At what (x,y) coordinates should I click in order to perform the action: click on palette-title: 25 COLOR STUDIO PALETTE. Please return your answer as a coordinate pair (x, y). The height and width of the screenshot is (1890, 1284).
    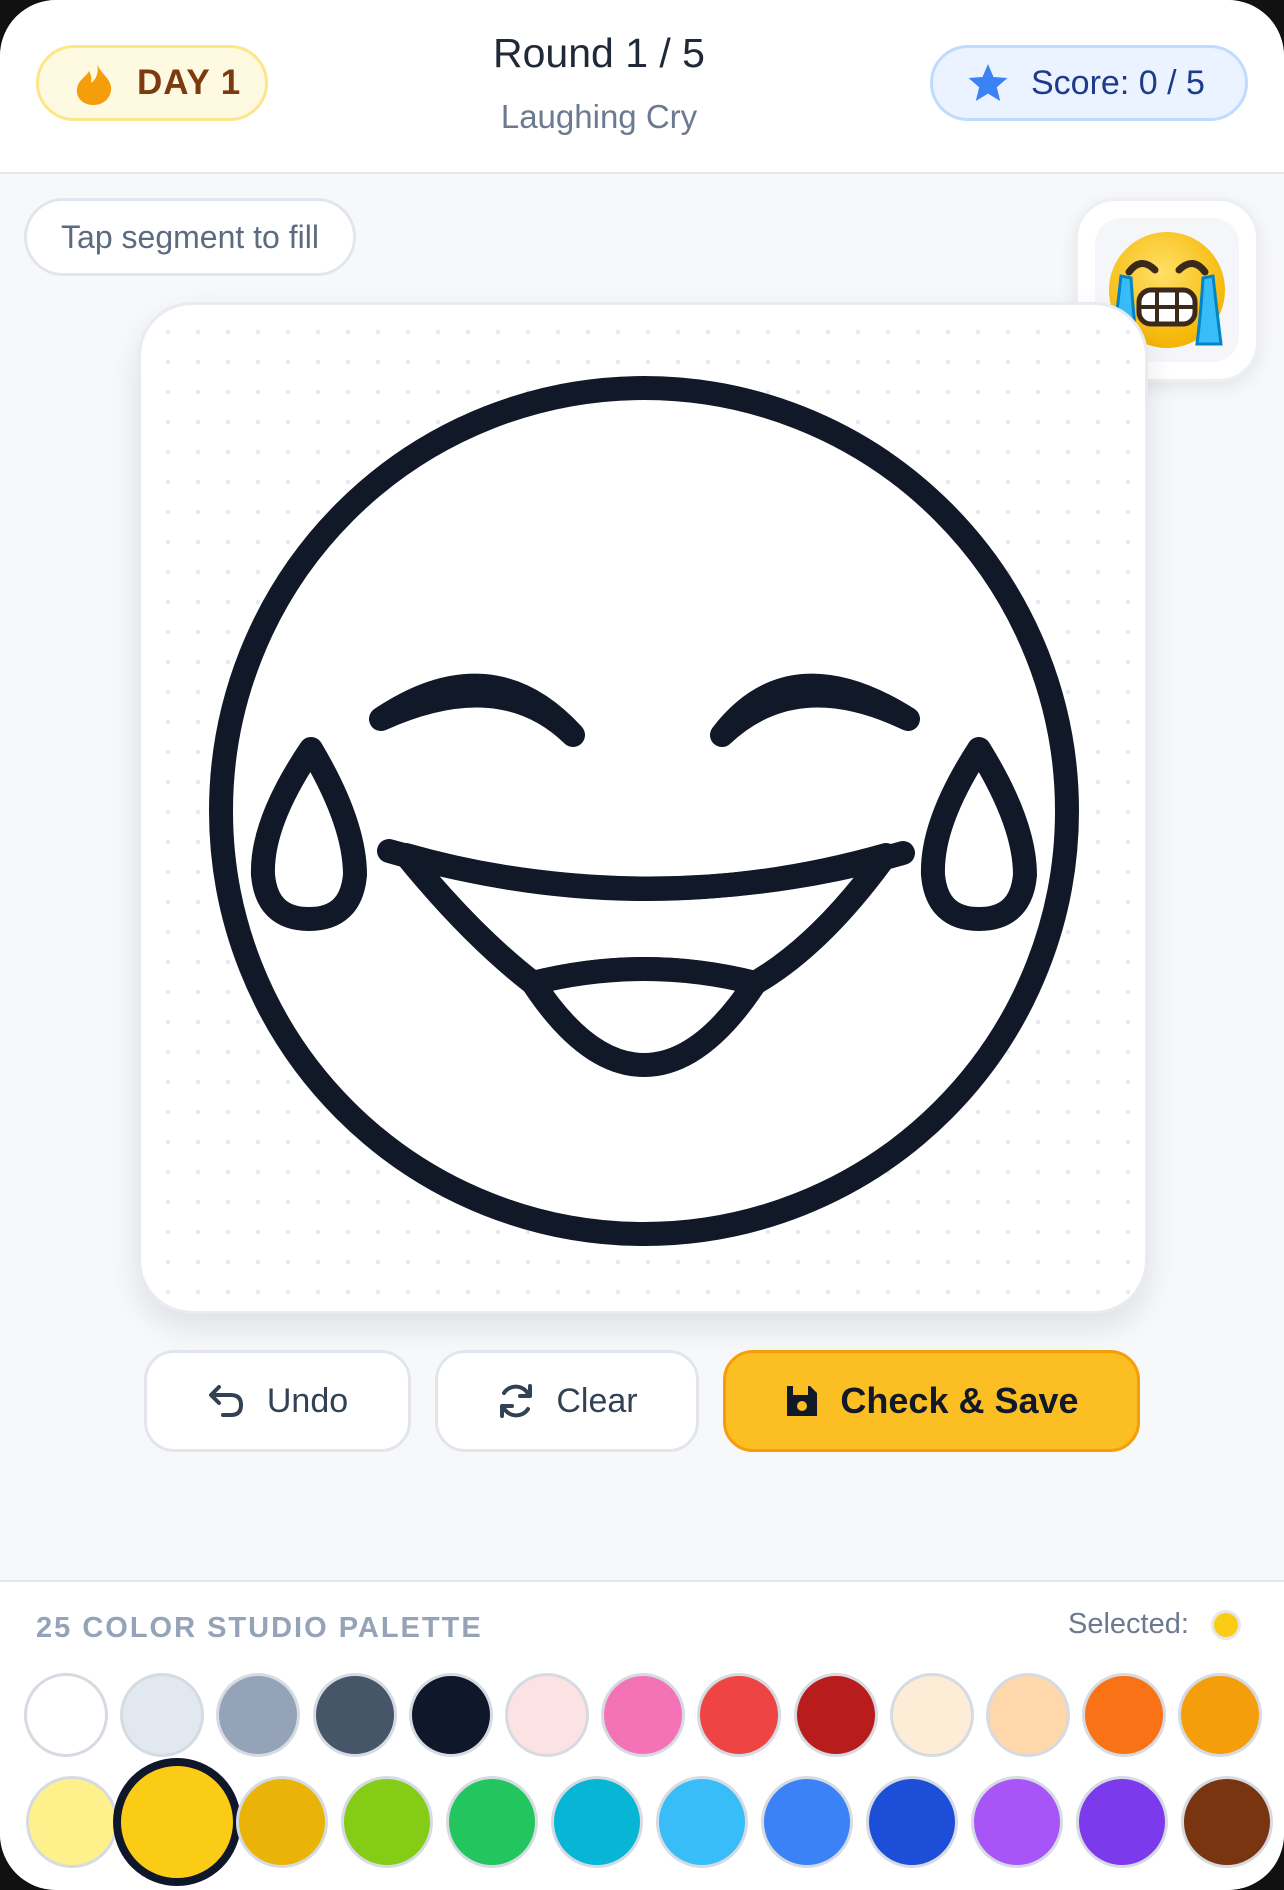
    Looking at the image, I should click on (259, 1628).